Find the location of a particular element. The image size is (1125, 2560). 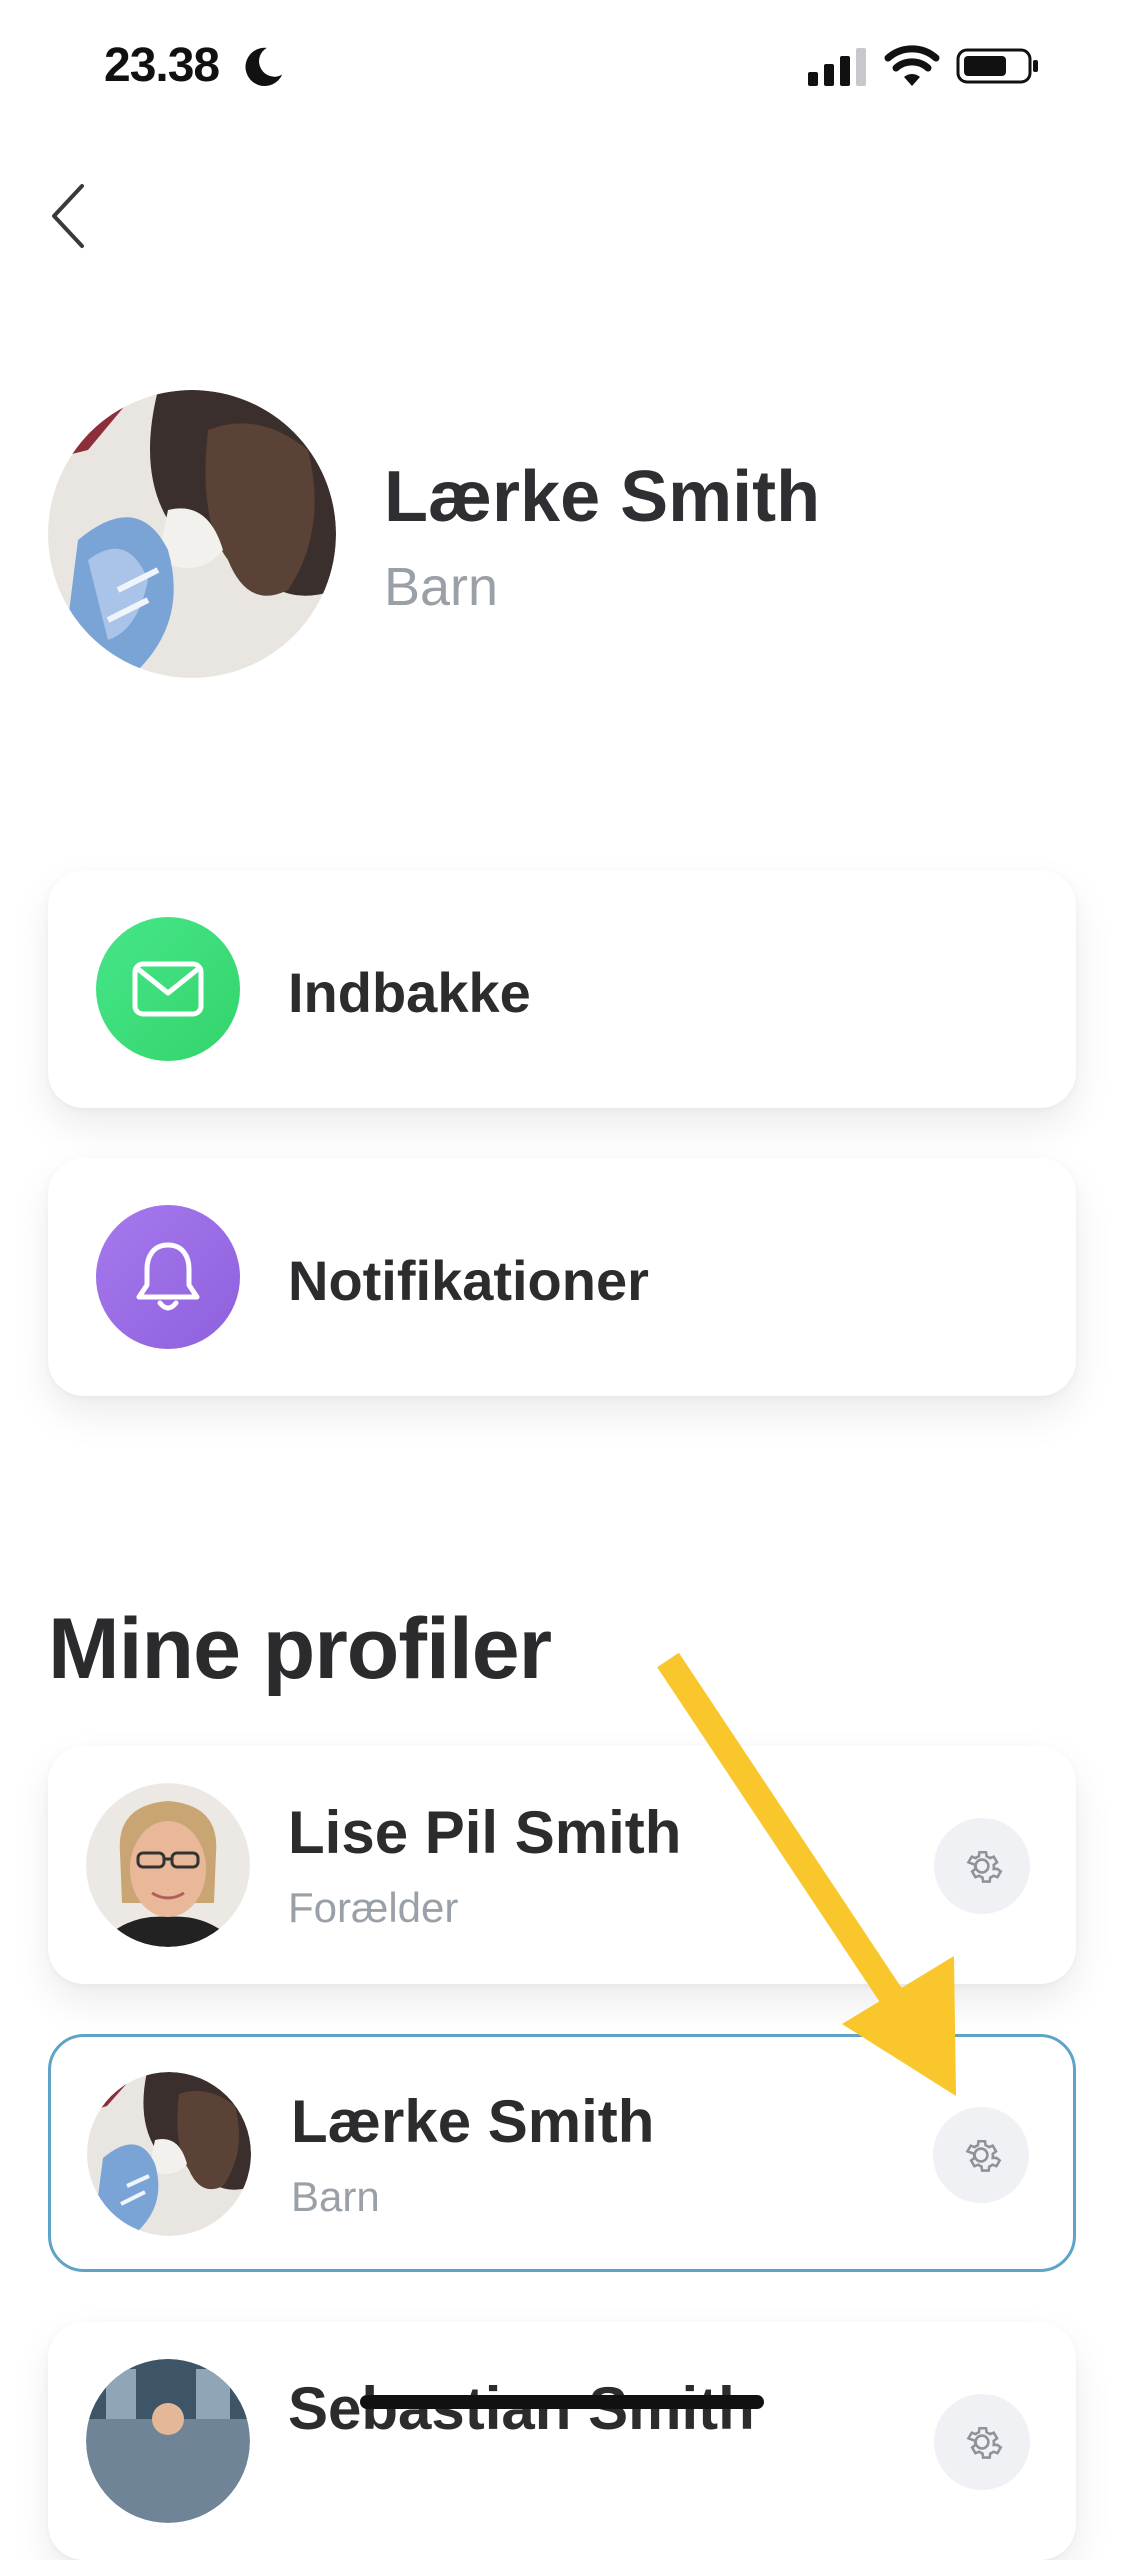

menu-item-notifications: Notifikationer is located at coordinates (562, 1277).